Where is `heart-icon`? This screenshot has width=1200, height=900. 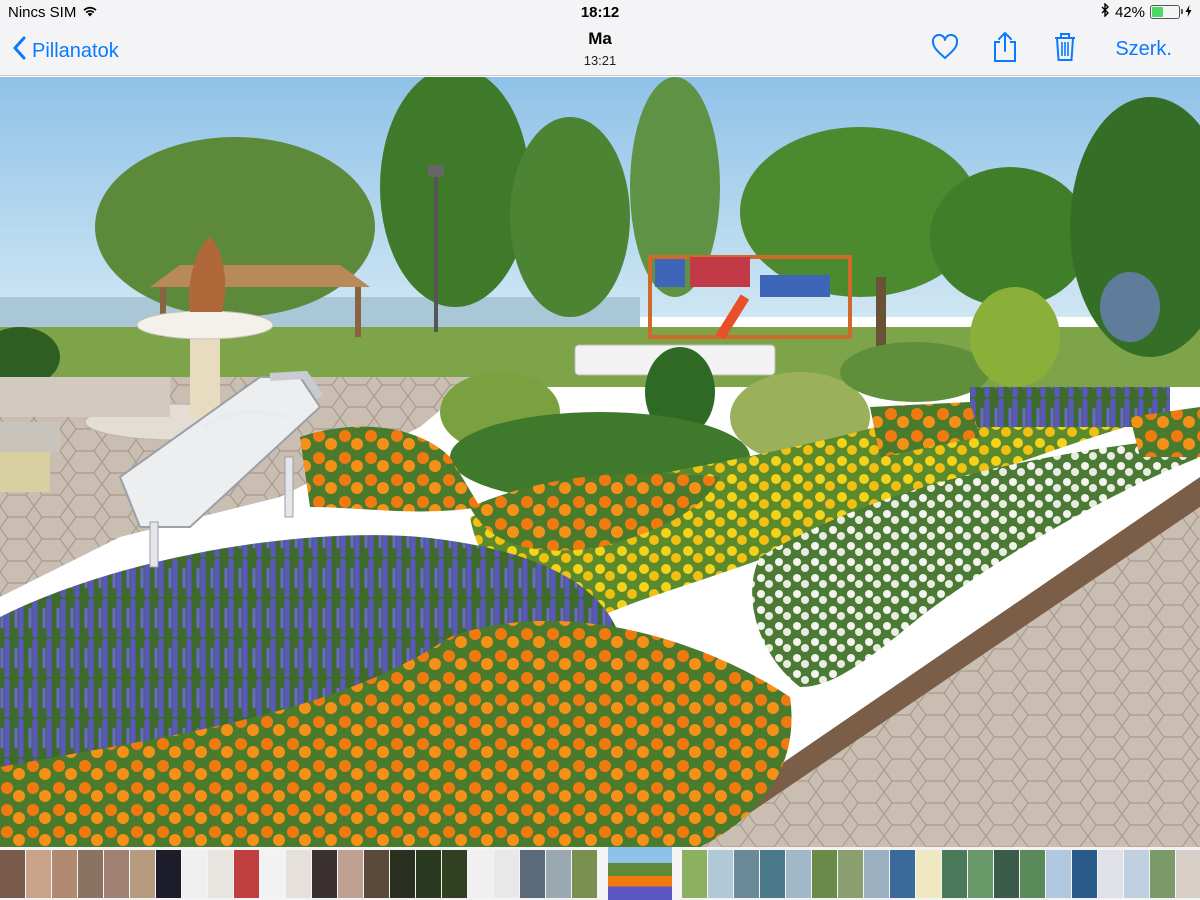
heart-icon is located at coordinates (945, 49).